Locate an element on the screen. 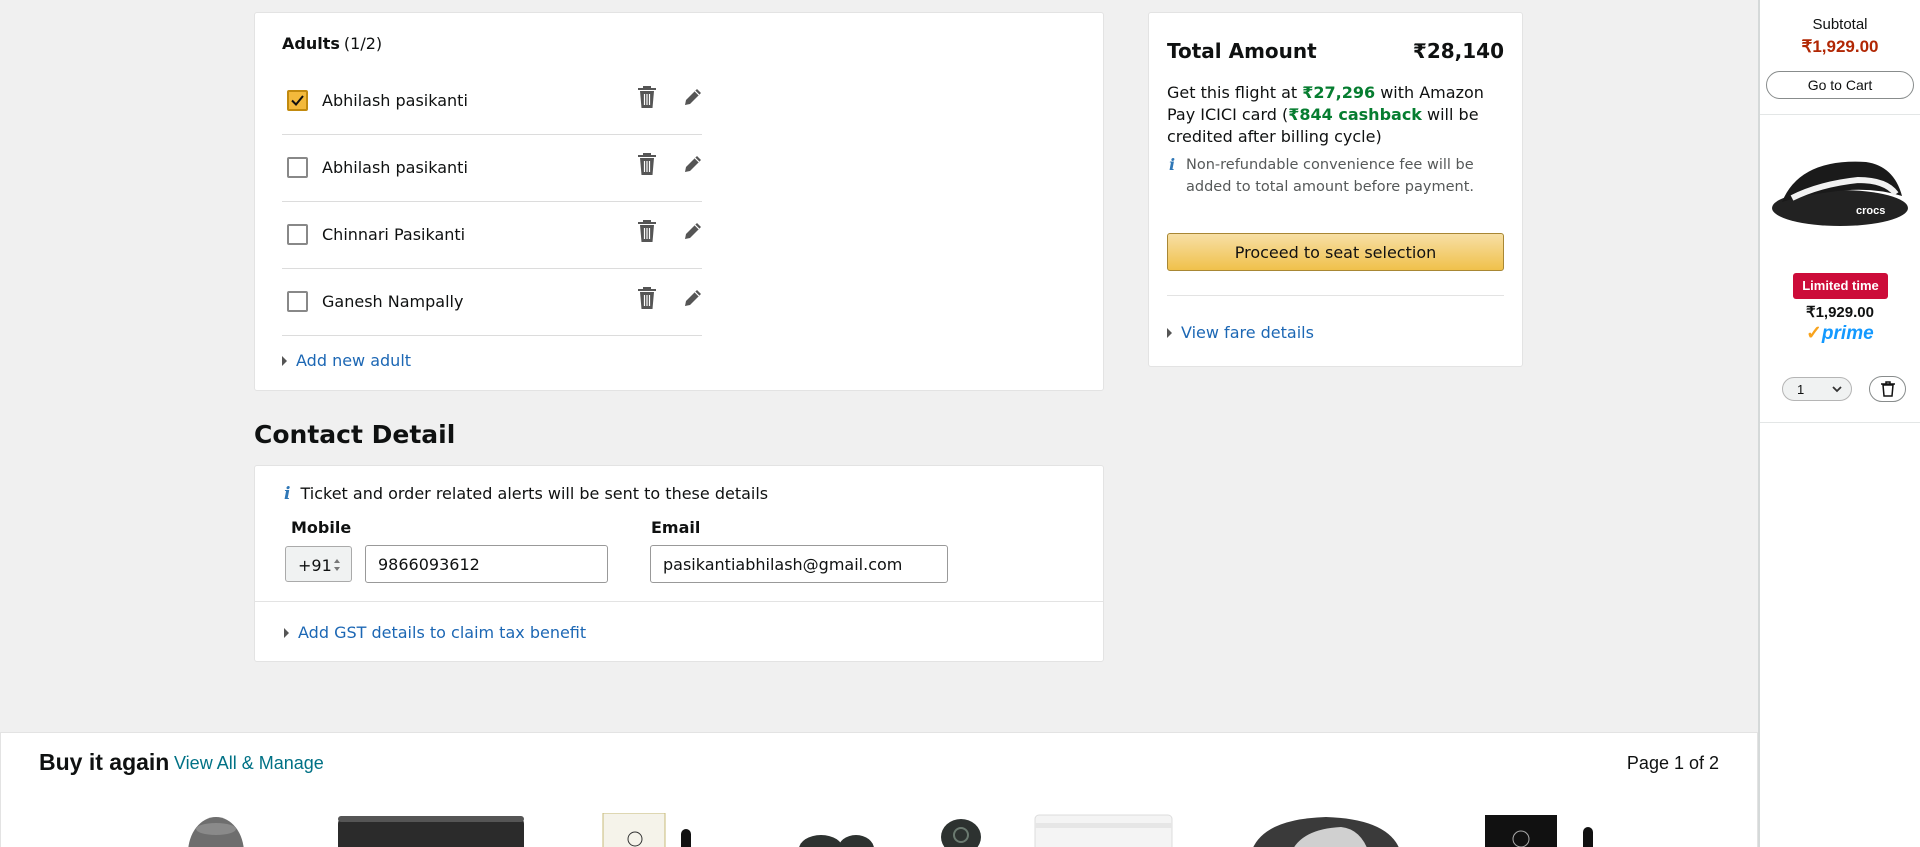 The image size is (1920, 847). country-code-value: +91 is located at coordinates (315, 565).